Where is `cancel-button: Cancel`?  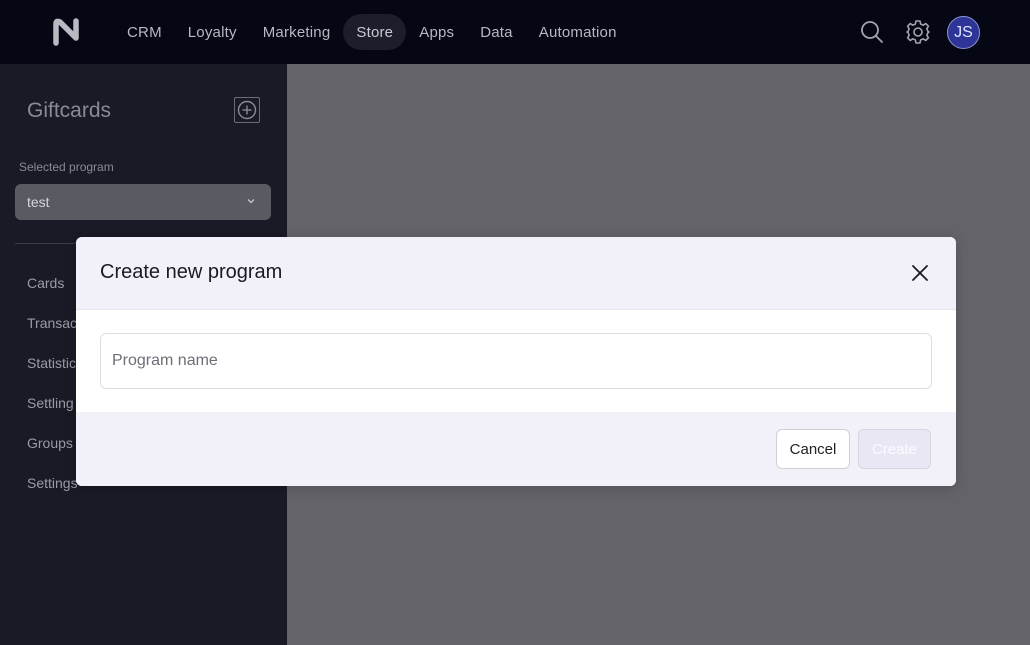 cancel-button: Cancel is located at coordinates (813, 449).